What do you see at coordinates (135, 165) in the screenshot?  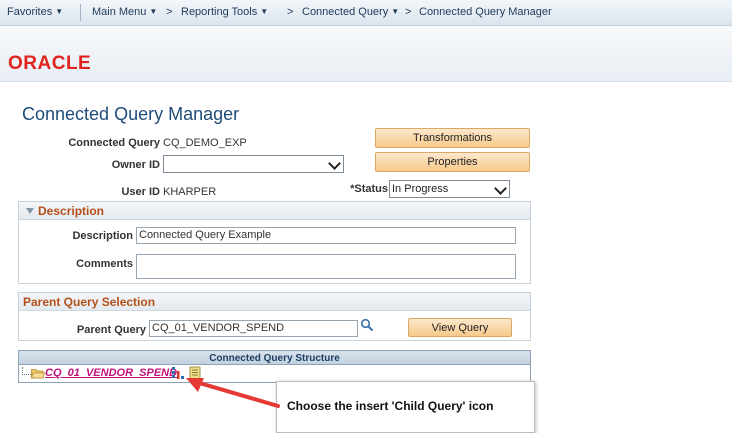 I see `owner-id-label: Owner ID` at bounding box center [135, 165].